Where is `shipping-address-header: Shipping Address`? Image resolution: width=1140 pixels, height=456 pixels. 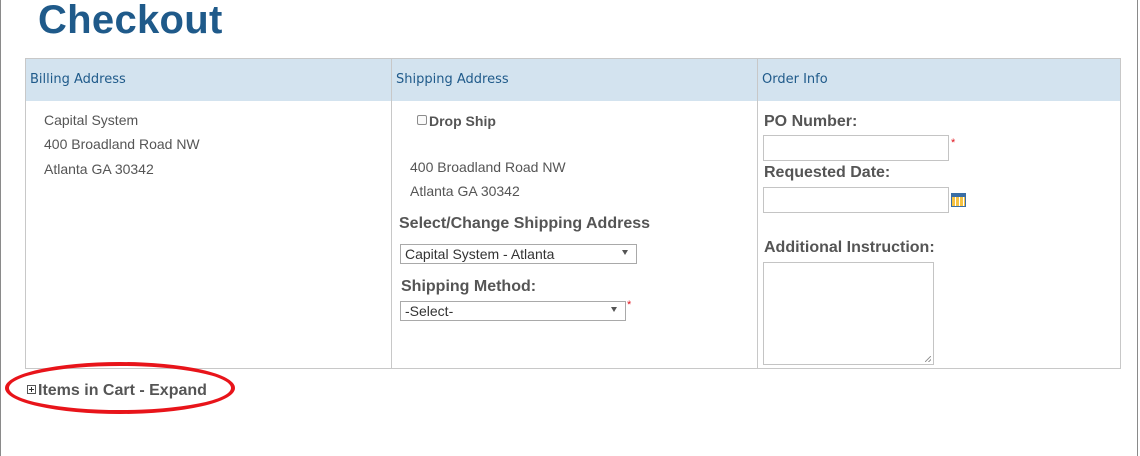
shipping-address-header: Shipping Address is located at coordinates (452, 79).